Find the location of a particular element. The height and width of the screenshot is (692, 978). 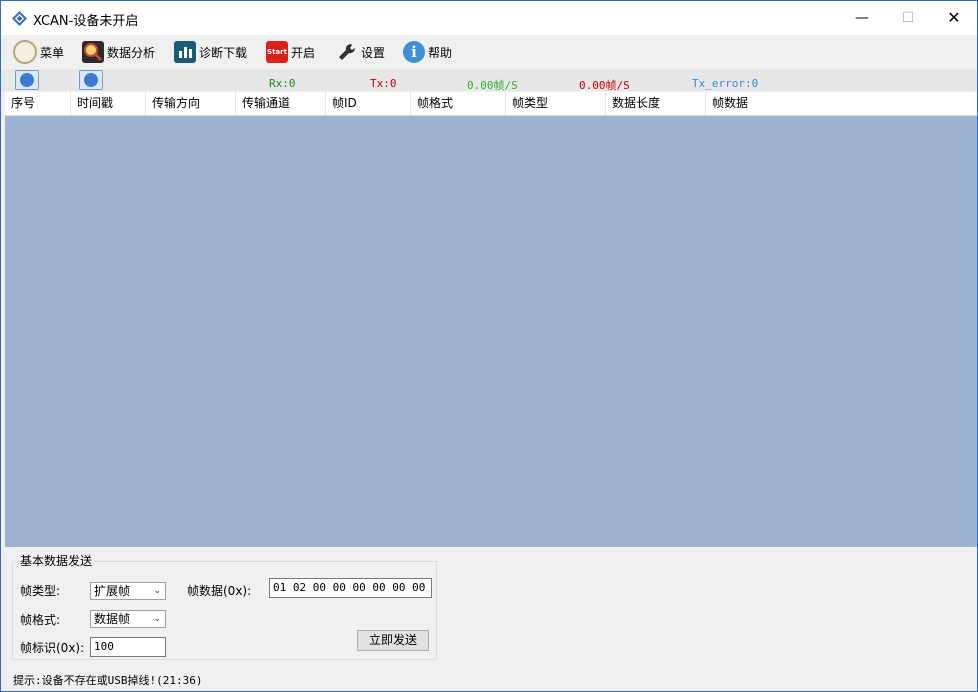

wrench-icon is located at coordinates (347, 52).